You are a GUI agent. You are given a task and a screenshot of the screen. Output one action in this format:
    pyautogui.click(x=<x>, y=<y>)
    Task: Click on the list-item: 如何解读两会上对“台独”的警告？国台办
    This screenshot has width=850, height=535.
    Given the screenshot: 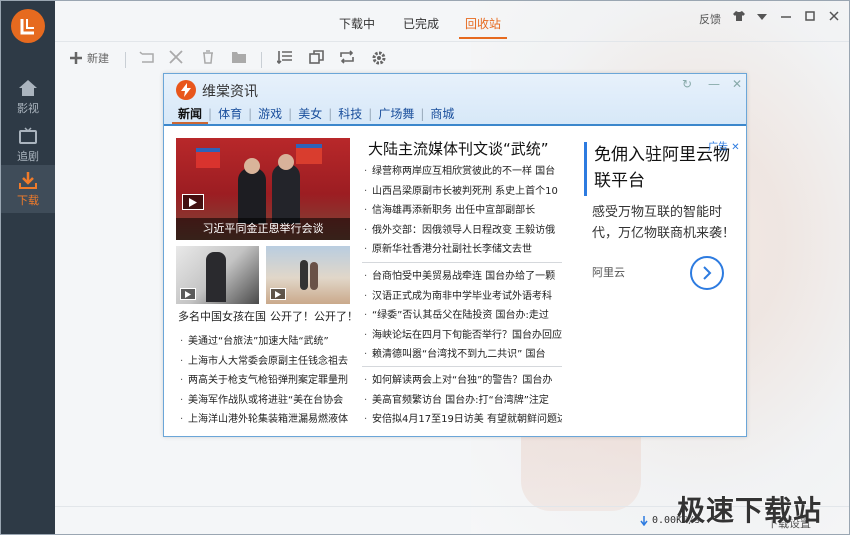 What is the action you would take?
    pyautogui.click(x=462, y=381)
    